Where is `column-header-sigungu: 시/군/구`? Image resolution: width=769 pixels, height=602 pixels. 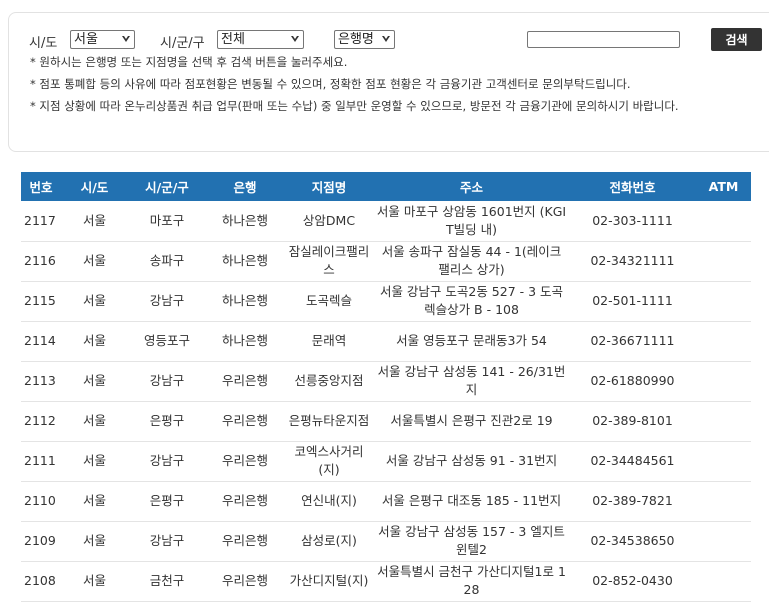
column-header-sigungu: 시/군/구 is located at coordinates (167, 186).